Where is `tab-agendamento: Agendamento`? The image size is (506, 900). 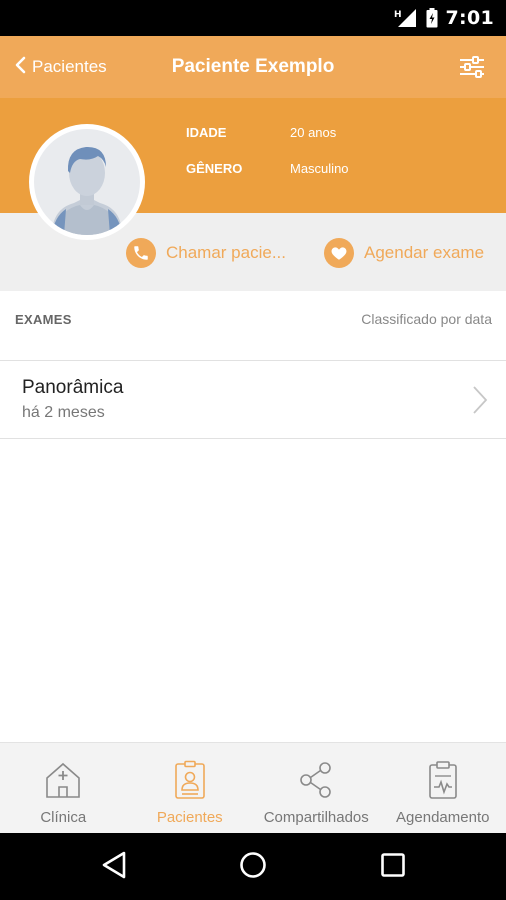
tab-agendamento: Agendamento is located at coordinates (443, 788).